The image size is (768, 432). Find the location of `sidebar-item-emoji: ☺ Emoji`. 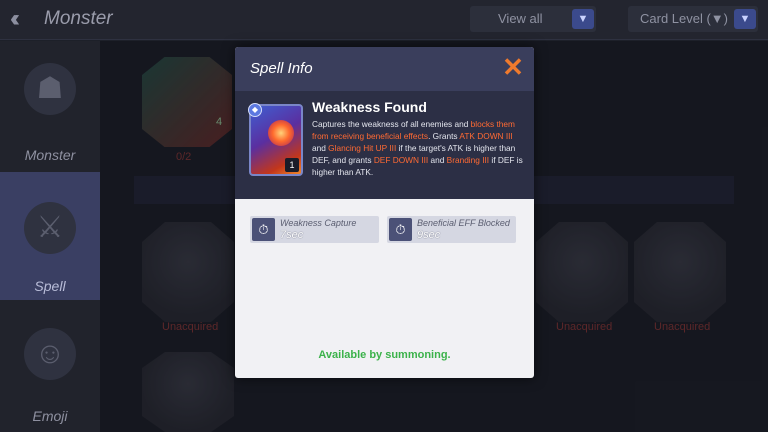

sidebar-item-emoji: ☺ Emoji is located at coordinates (50, 367).